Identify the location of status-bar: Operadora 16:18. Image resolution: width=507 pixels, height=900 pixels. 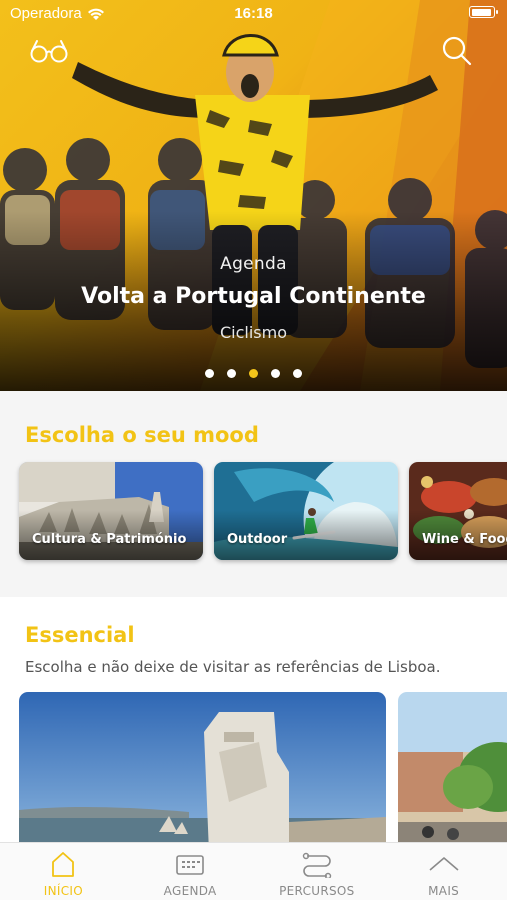
(253, 15).